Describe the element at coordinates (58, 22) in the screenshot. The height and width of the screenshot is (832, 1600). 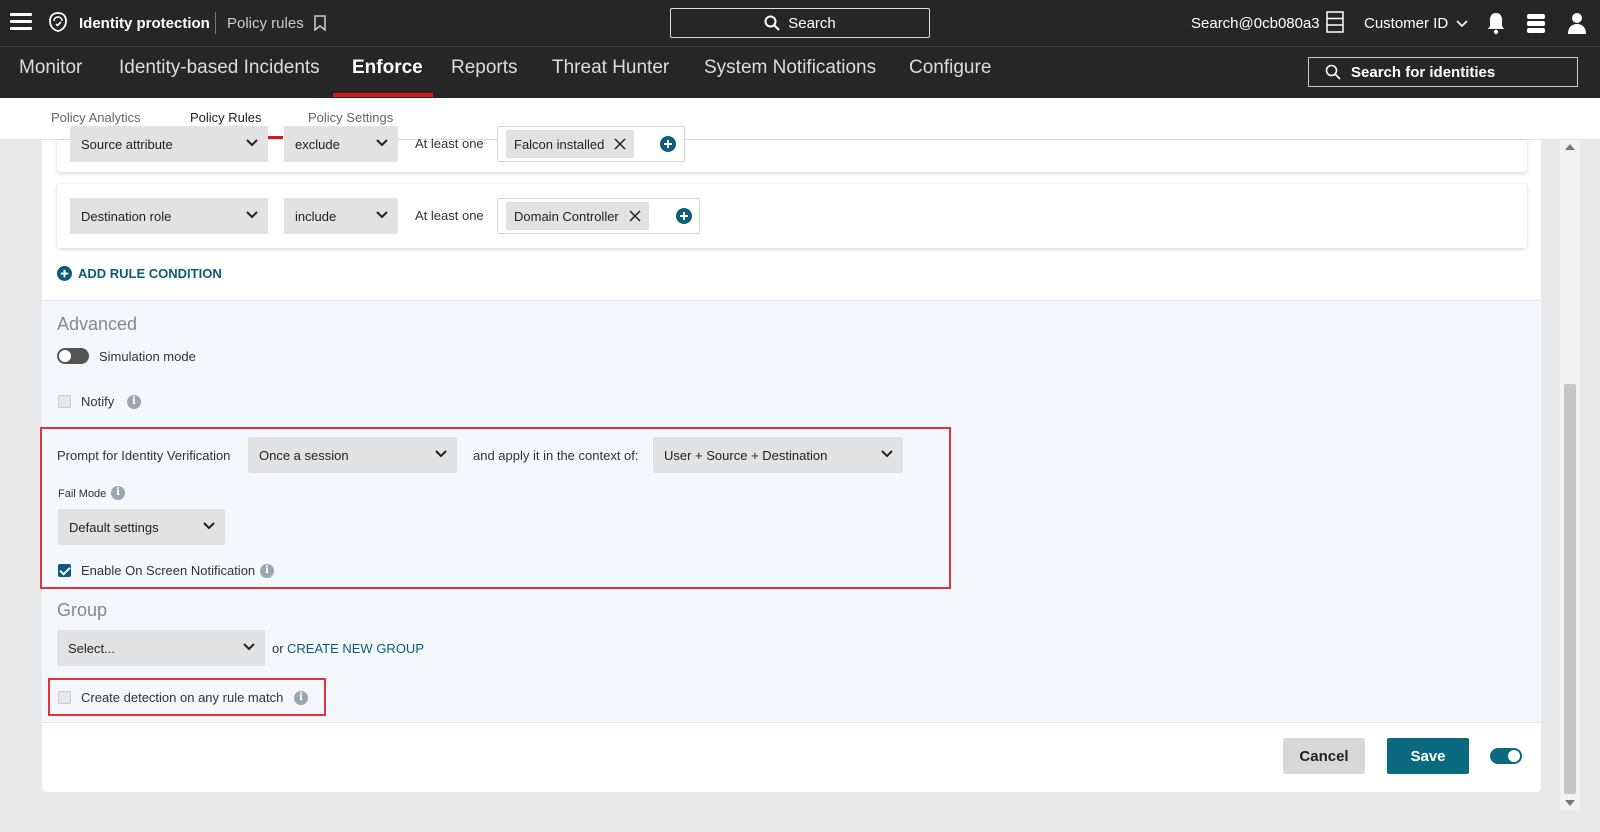
I see `fingerprint-shield-icon` at that location.